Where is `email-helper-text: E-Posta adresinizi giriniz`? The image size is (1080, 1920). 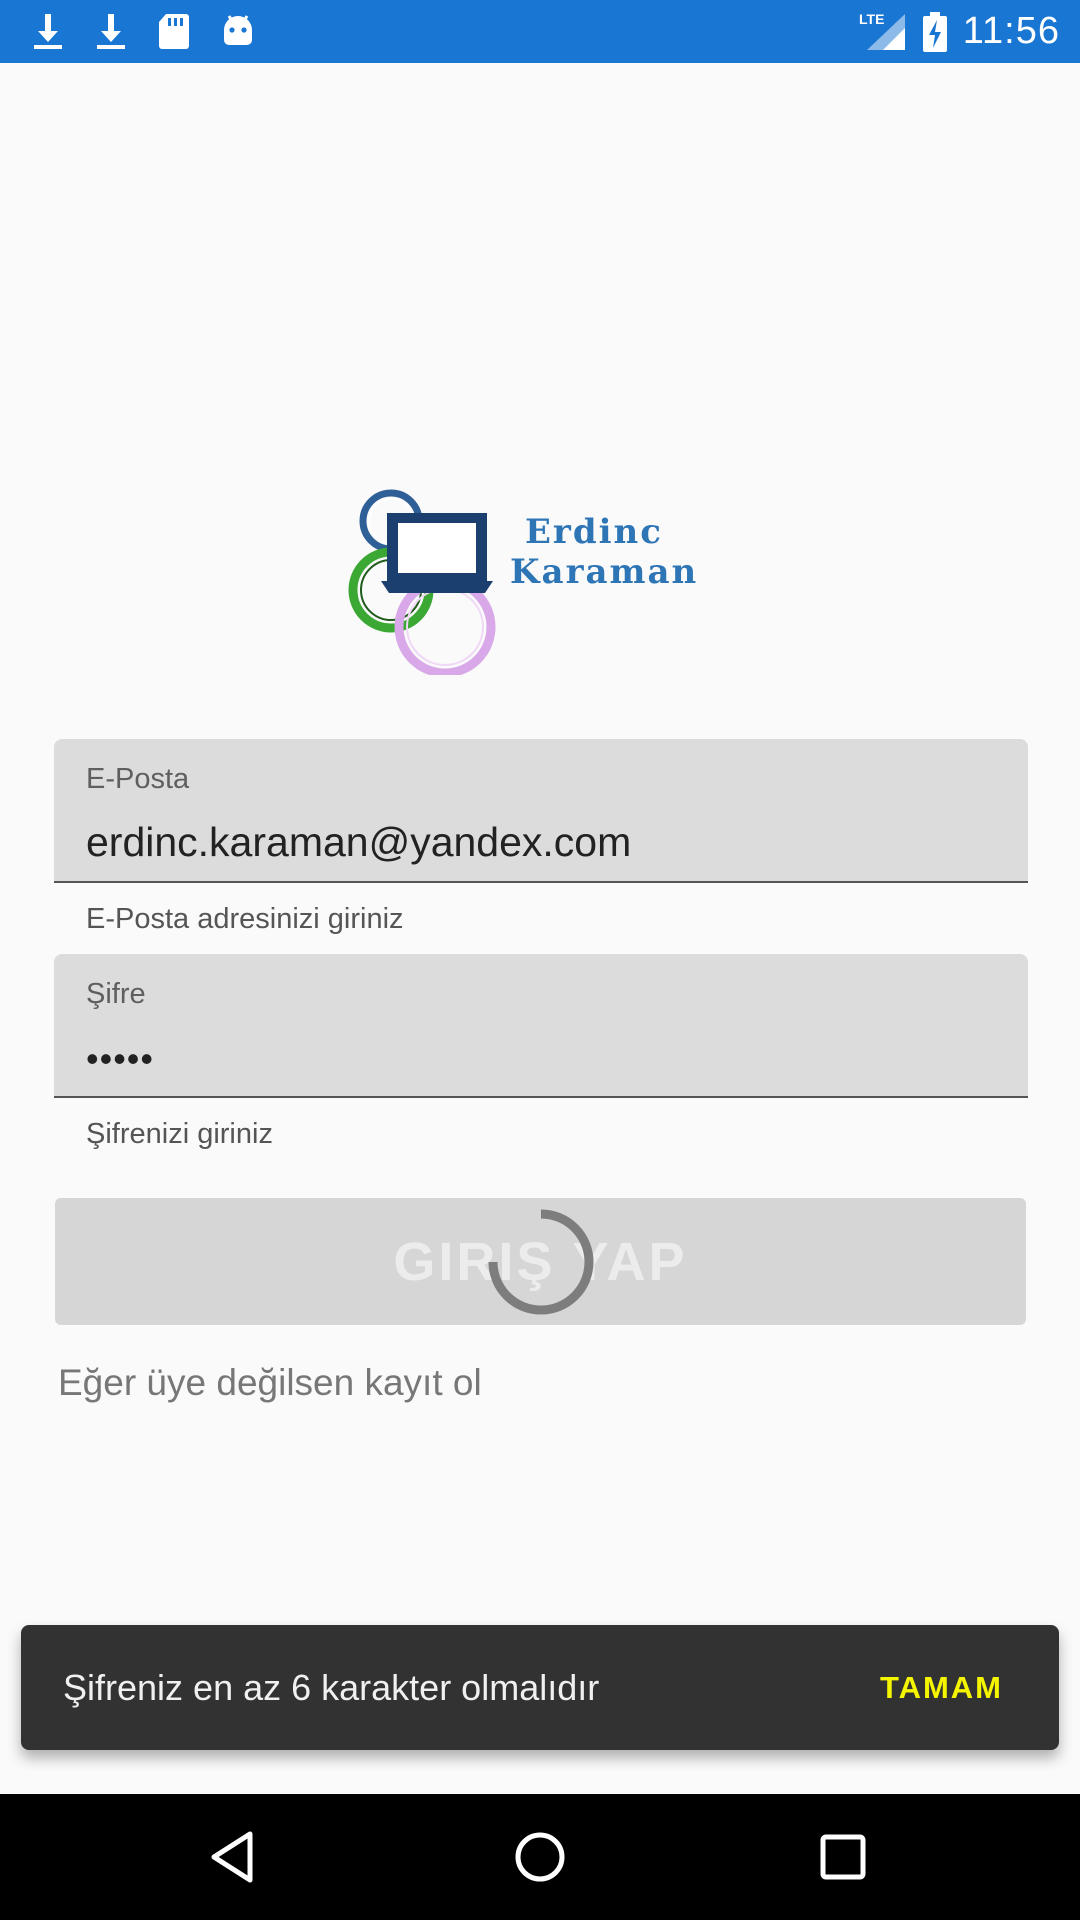 email-helper-text: E-Posta adresinizi giriniz is located at coordinates (245, 919).